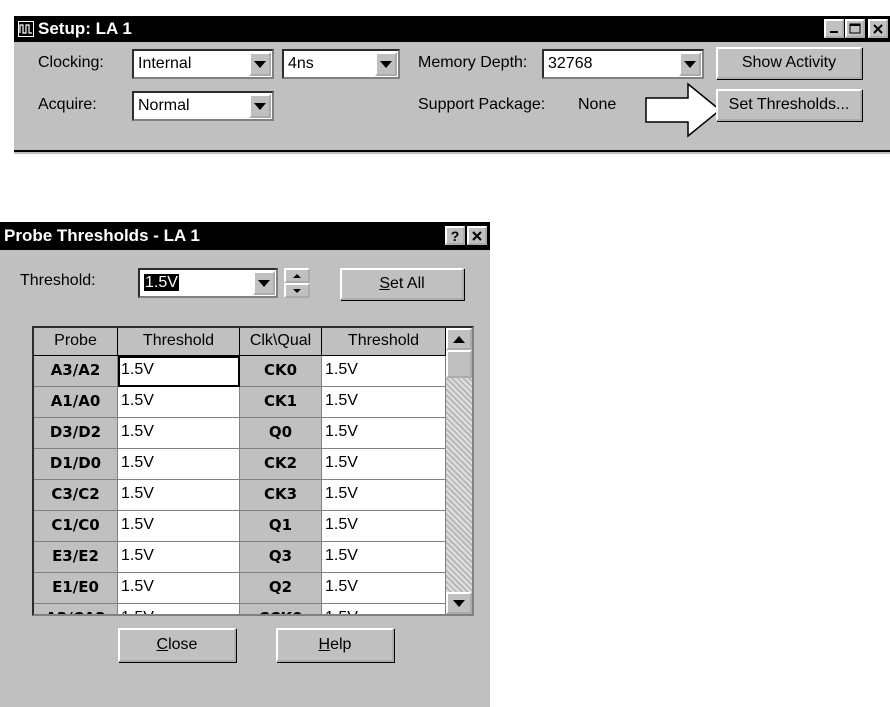  I want to click on set-all-label: et All, so click(407, 283).